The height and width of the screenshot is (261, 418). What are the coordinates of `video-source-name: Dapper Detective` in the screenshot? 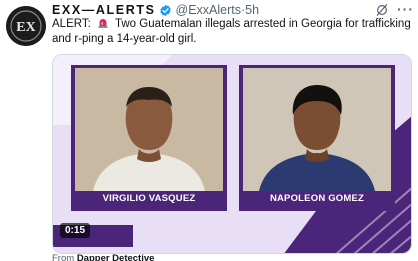 It's located at (116, 257).